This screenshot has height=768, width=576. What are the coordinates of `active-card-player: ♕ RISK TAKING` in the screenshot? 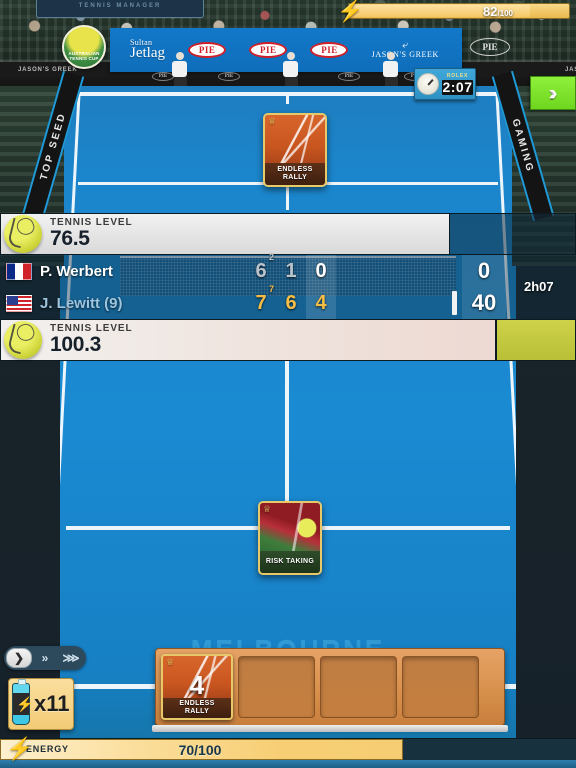 It's located at (290, 538).